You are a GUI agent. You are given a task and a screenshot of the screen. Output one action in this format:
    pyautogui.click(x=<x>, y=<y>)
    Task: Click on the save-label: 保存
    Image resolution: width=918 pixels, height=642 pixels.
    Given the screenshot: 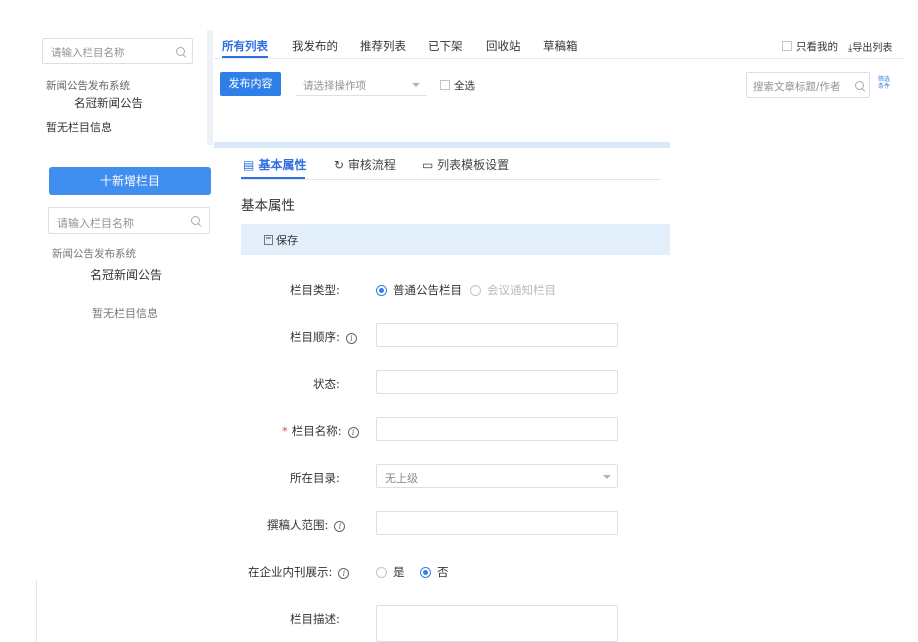 What is the action you would take?
    pyautogui.click(x=287, y=240)
    